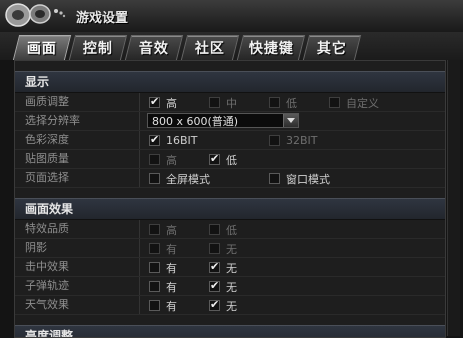 This screenshot has width=463, height=338. What do you see at coordinates (223, 230) in the screenshot?
I see `fx-low-checkbox: 低` at bounding box center [223, 230].